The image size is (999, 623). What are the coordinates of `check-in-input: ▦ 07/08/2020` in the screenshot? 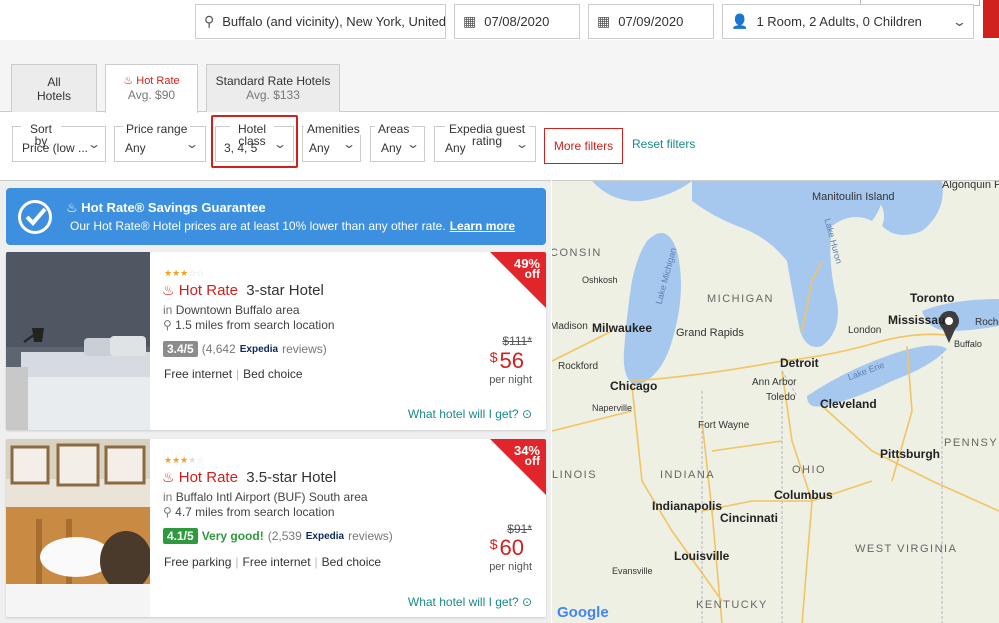 It's located at (517, 21).